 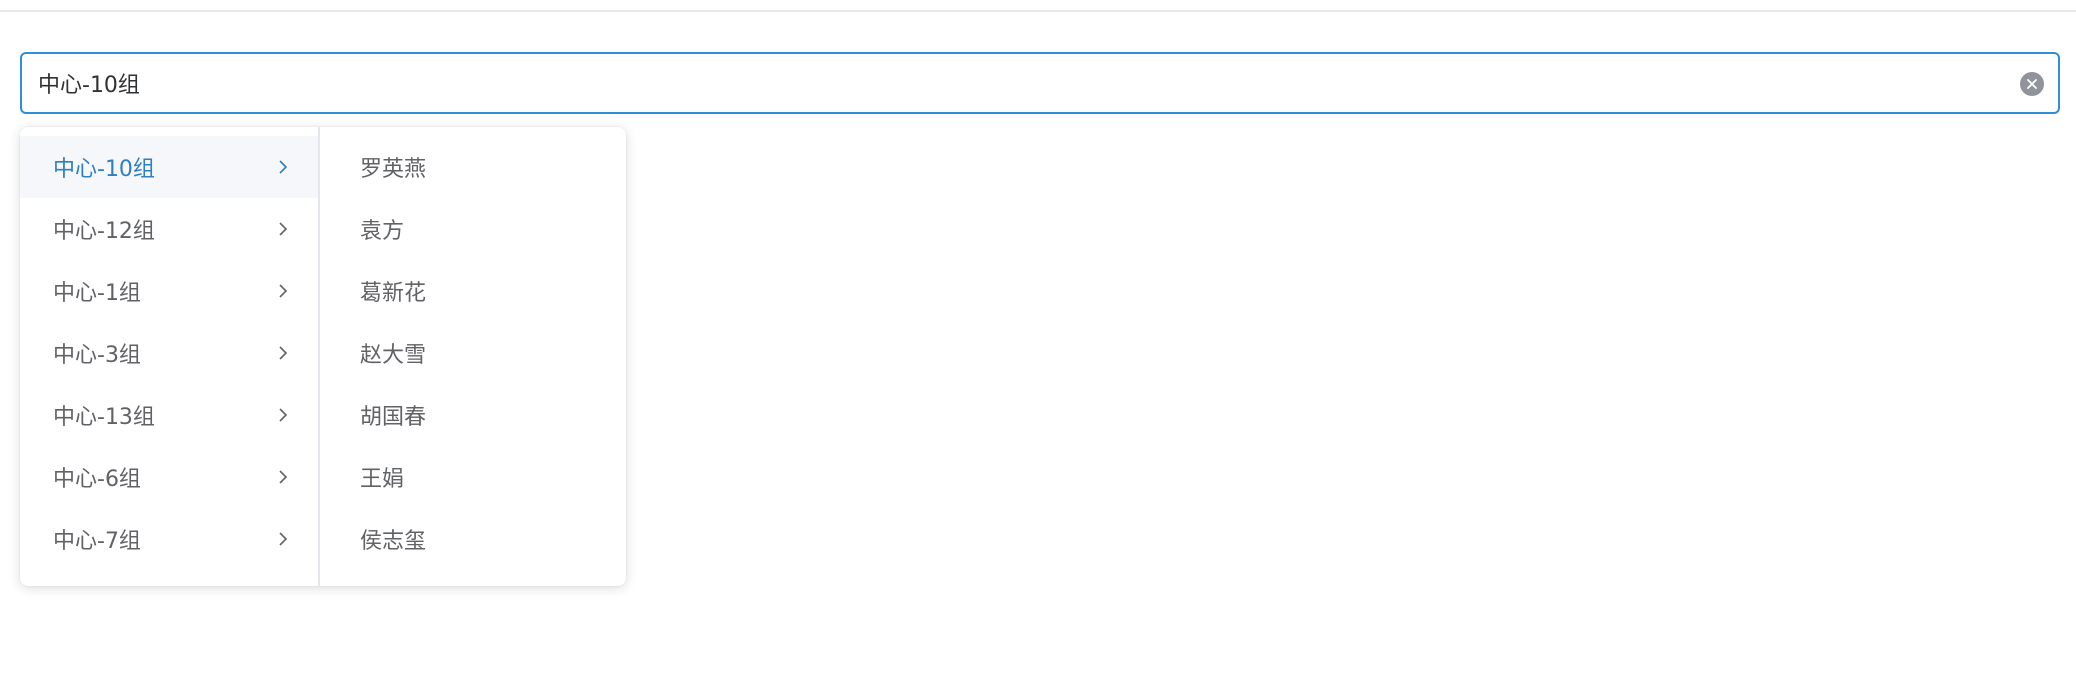 I want to click on menu-item-group-3: 中心-3组, so click(x=169, y=353).